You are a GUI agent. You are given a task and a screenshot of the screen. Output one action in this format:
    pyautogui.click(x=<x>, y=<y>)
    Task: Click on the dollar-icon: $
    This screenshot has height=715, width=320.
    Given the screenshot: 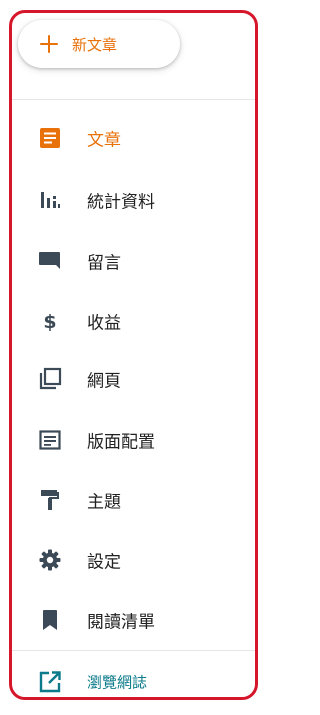 What is the action you would take?
    pyautogui.click(x=49, y=322)
    